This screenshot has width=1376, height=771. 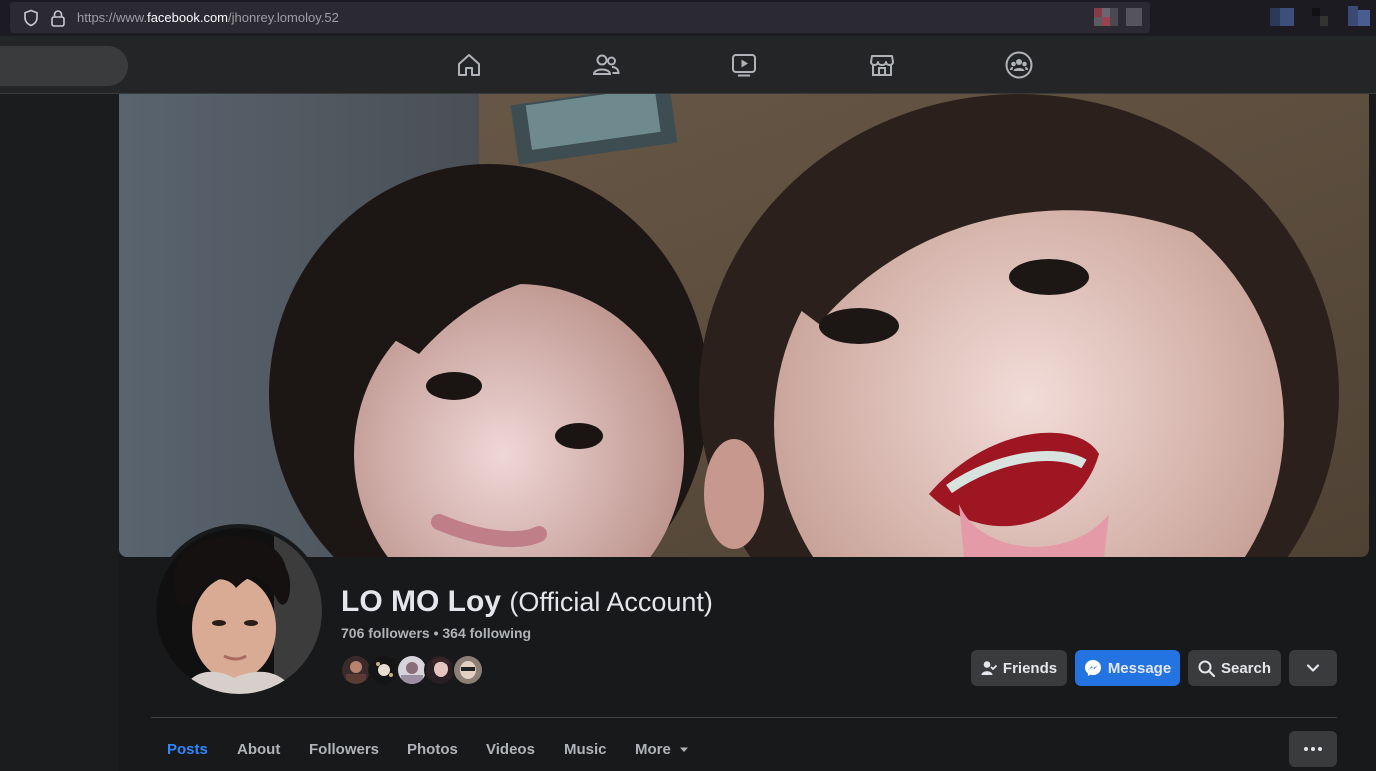 I want to click on message-button: Message, so click(x=1127, y=668).